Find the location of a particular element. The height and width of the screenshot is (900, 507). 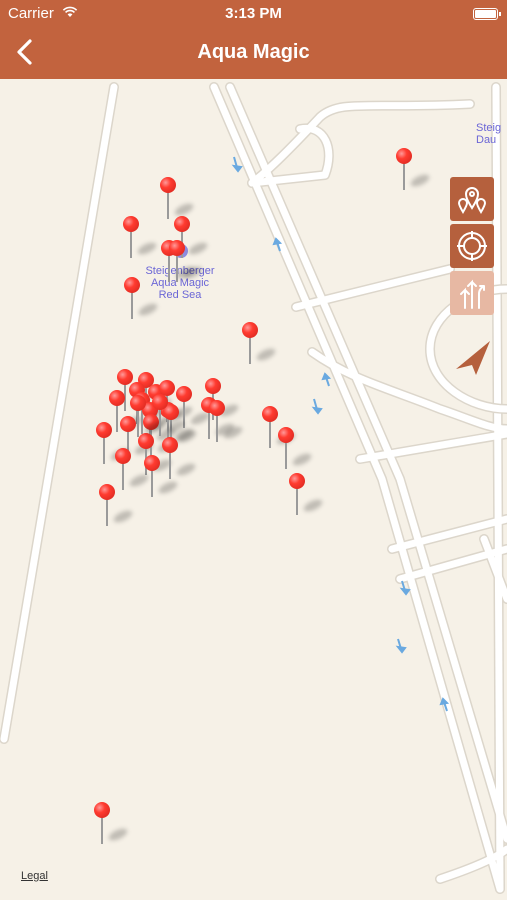

map-pins-icon is located at coordinates (472, 200).